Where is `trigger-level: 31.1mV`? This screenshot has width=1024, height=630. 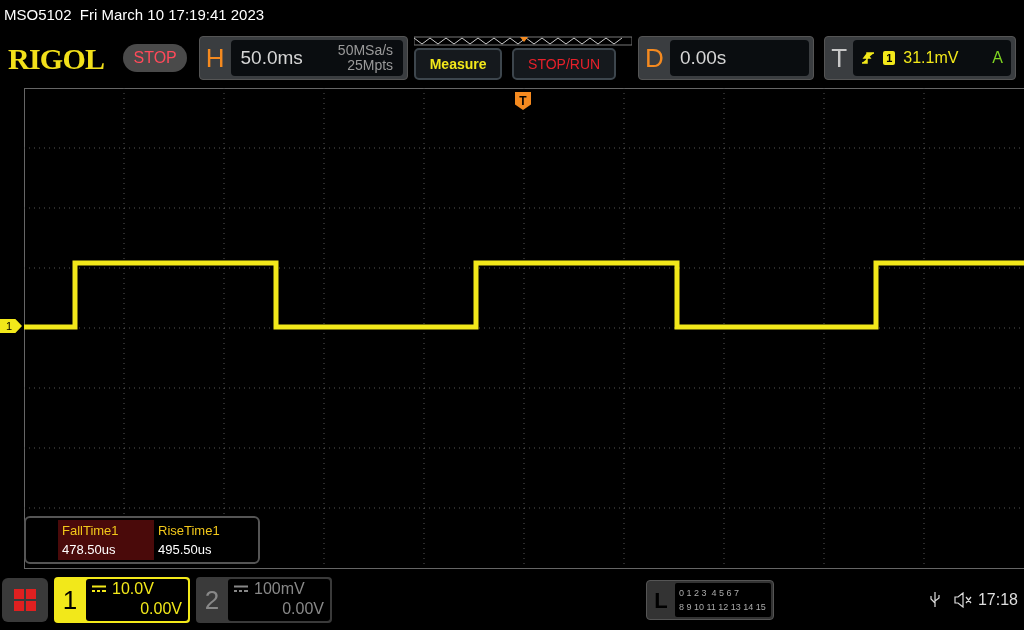 trigger-level: 31.1mV is located at coordinates (931, 58).